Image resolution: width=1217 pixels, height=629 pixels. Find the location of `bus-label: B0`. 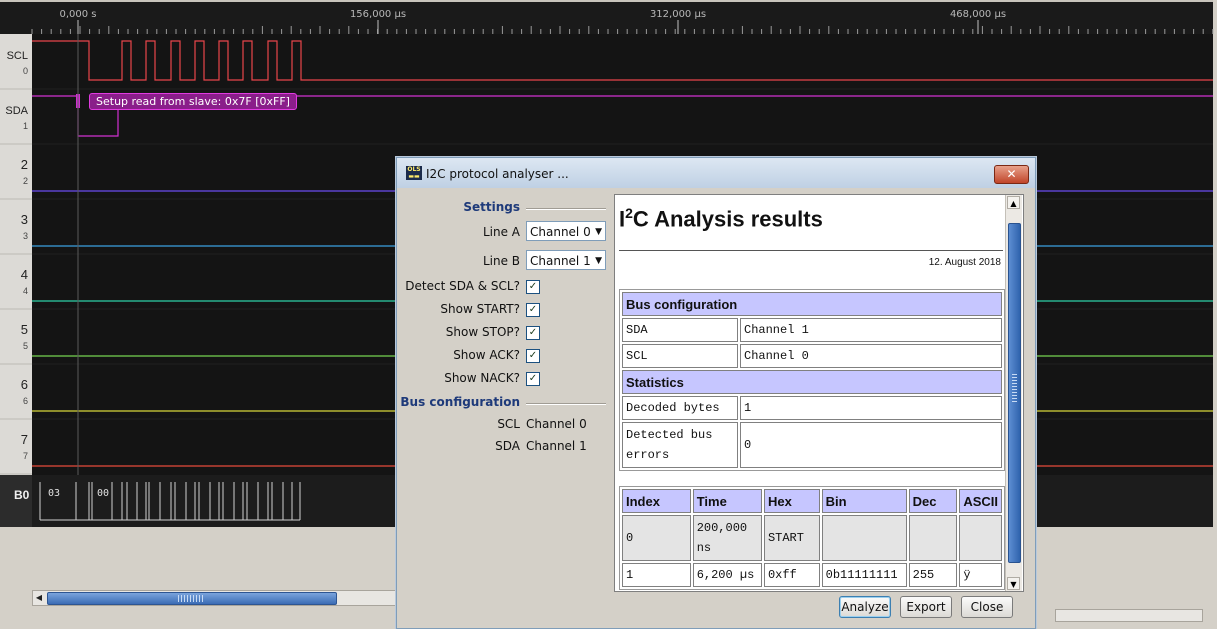

bus-label: B0 is located at coordinates (22, 495).